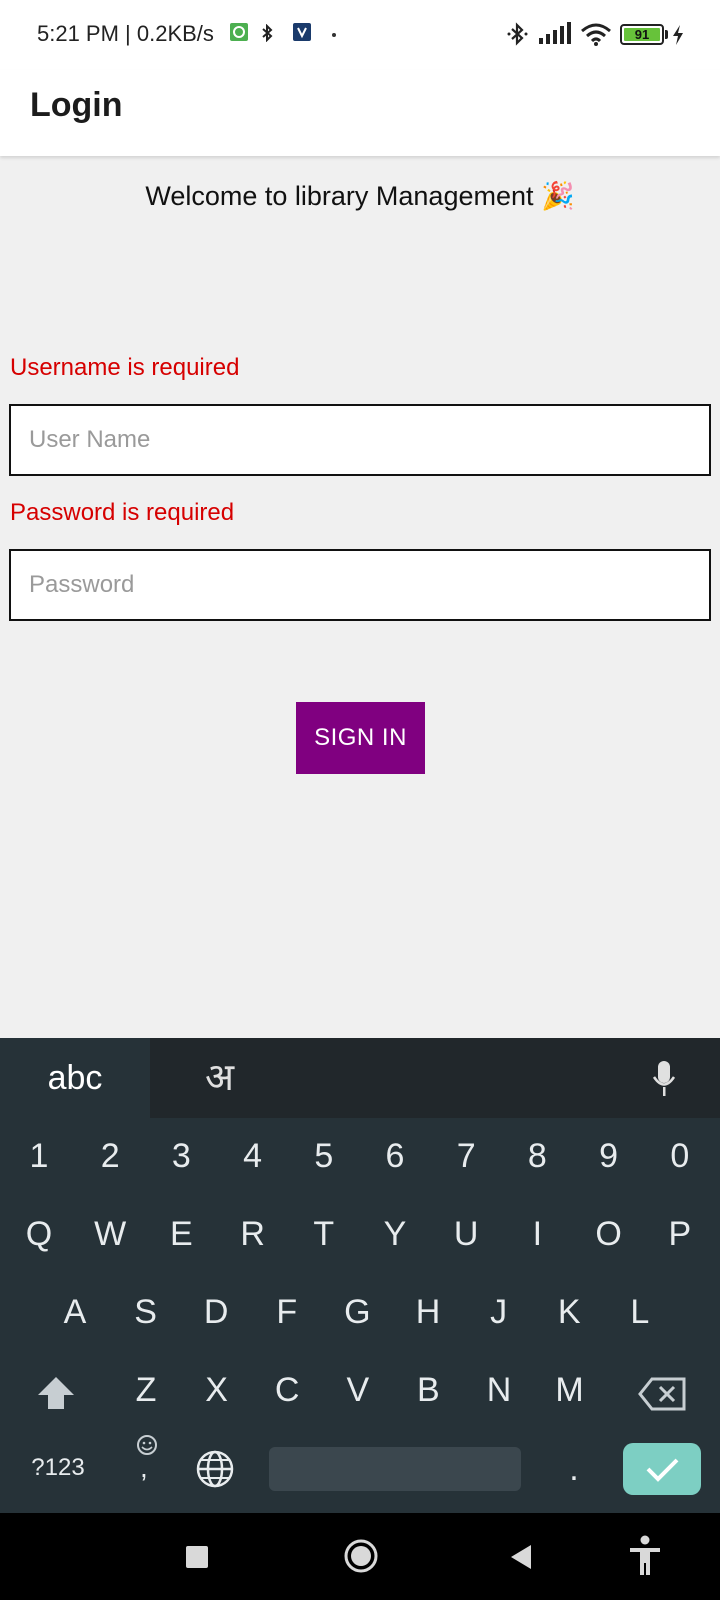  I want to click on password-input, so click(360, 585).